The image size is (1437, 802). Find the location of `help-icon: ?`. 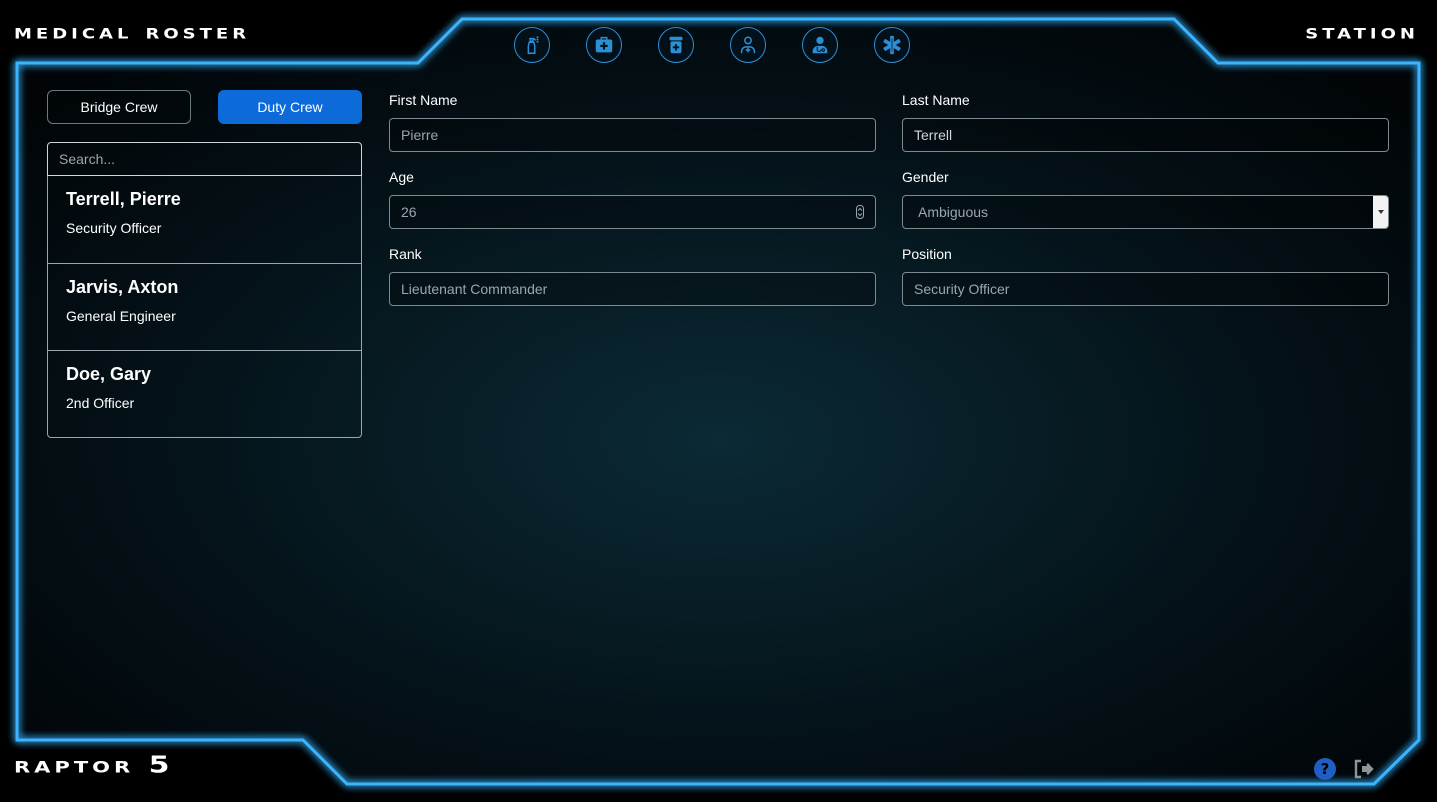

help-icon: ? is located at coordinates (1325, 769).